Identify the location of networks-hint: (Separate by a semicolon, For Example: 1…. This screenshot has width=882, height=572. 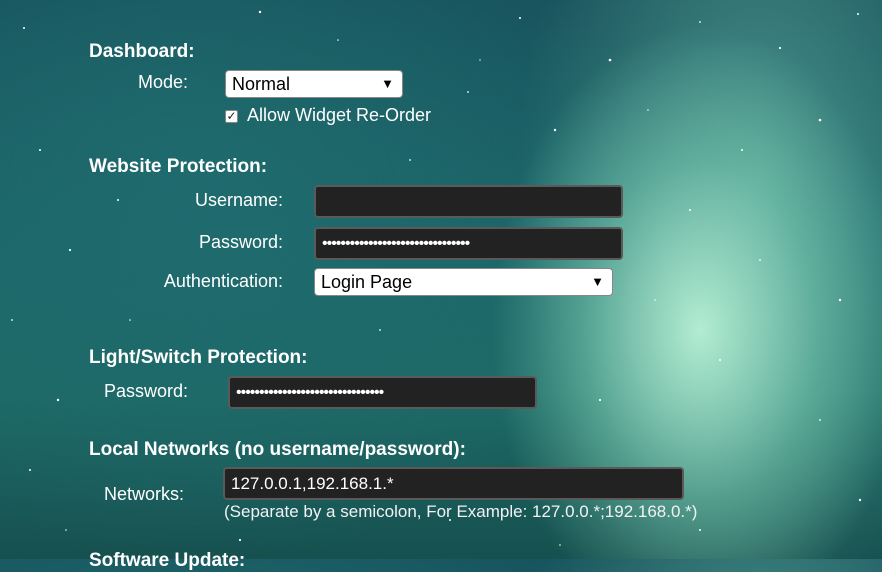
(461, 511).